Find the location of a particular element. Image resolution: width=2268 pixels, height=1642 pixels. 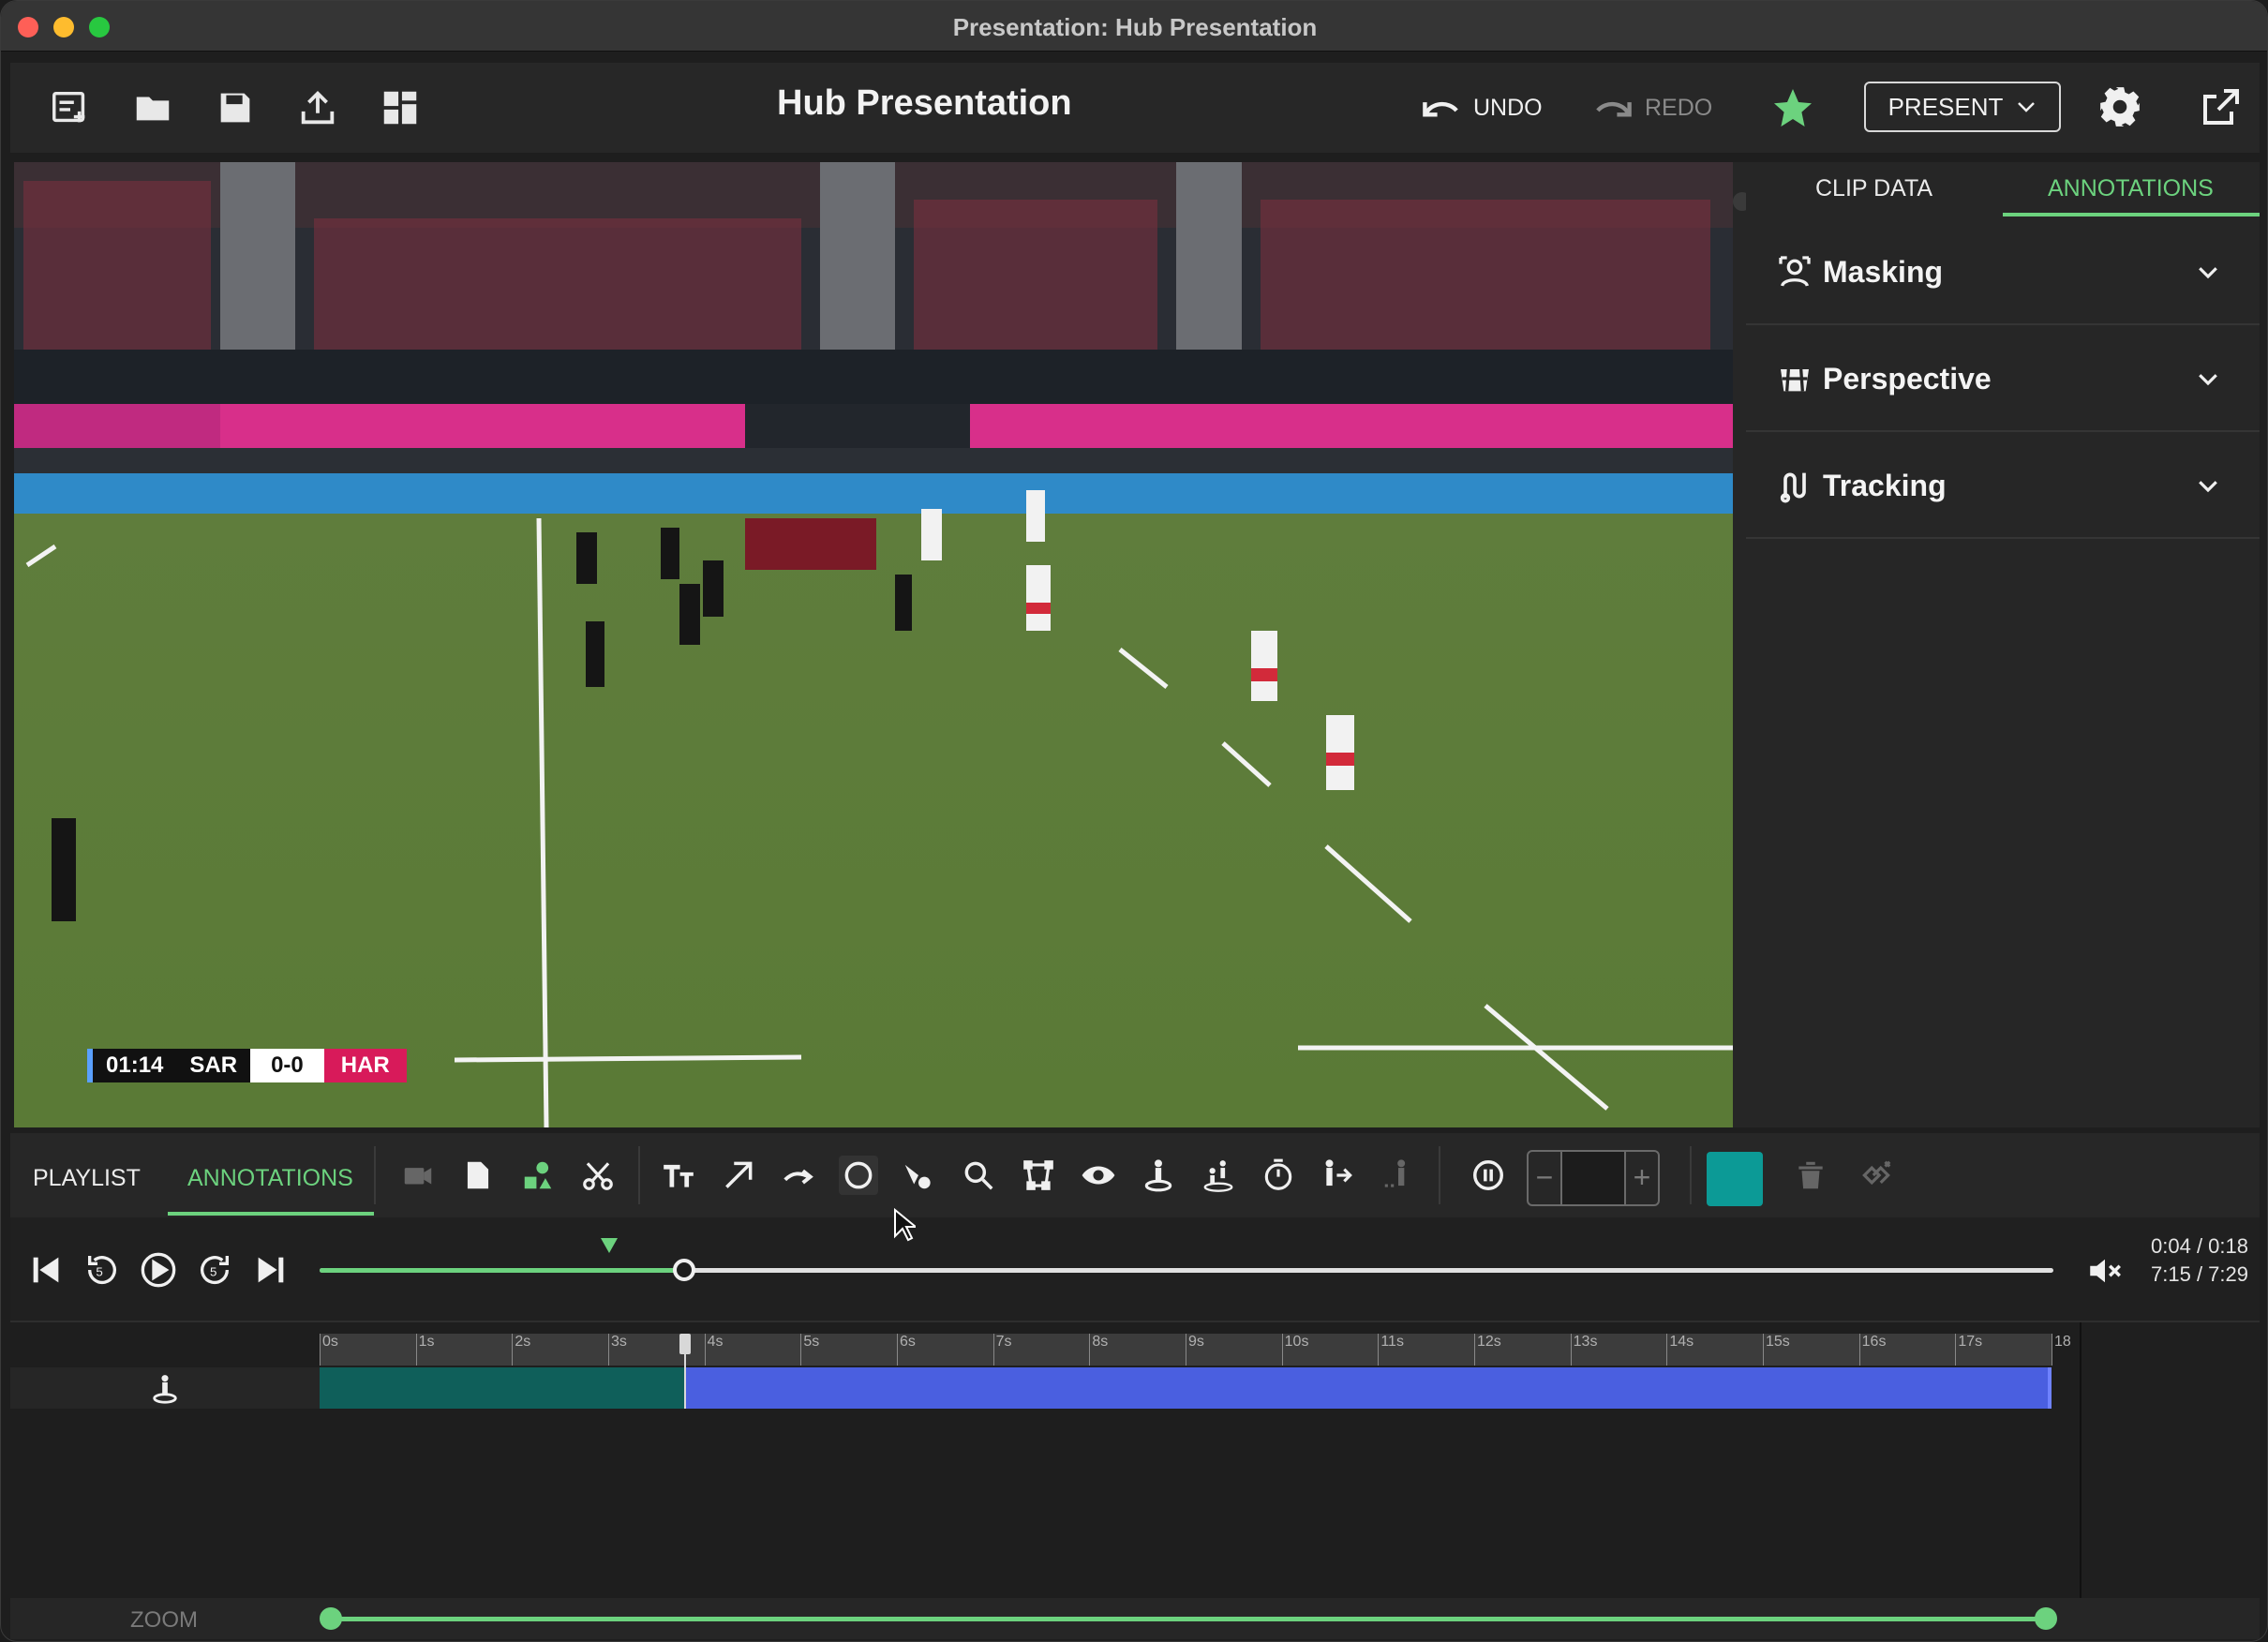

shapes-icon is located at coordinates (538, 1175).